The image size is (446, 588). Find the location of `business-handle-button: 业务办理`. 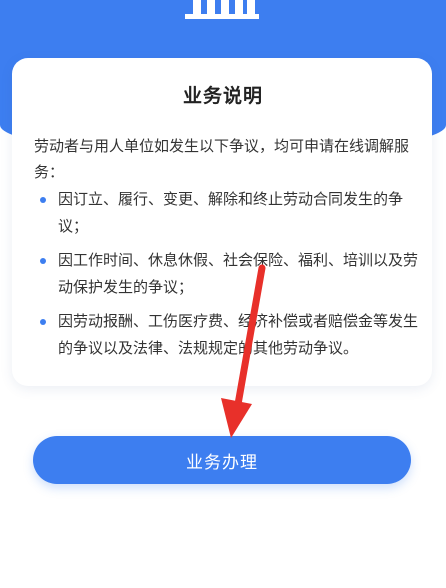

business-handle-button: 业务办理 is located at coordinates (222, 460).